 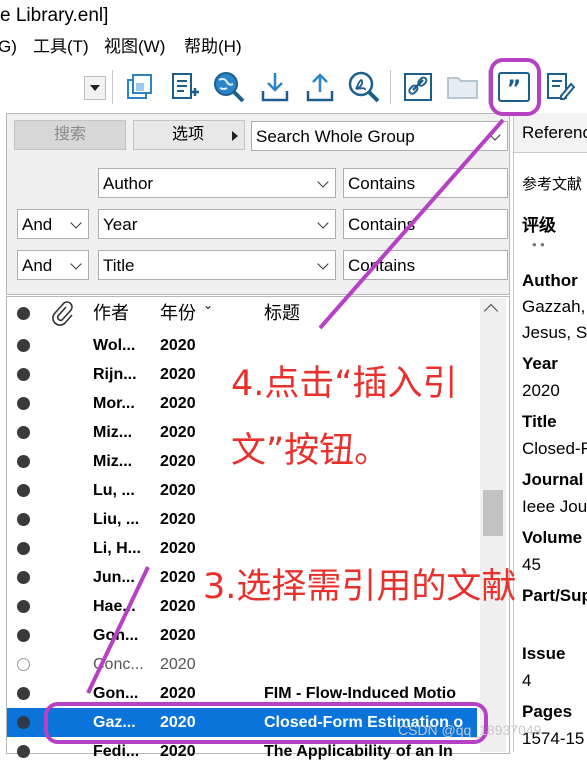 I want to click on insert-citation-highlight, so click(x=515, y=87).